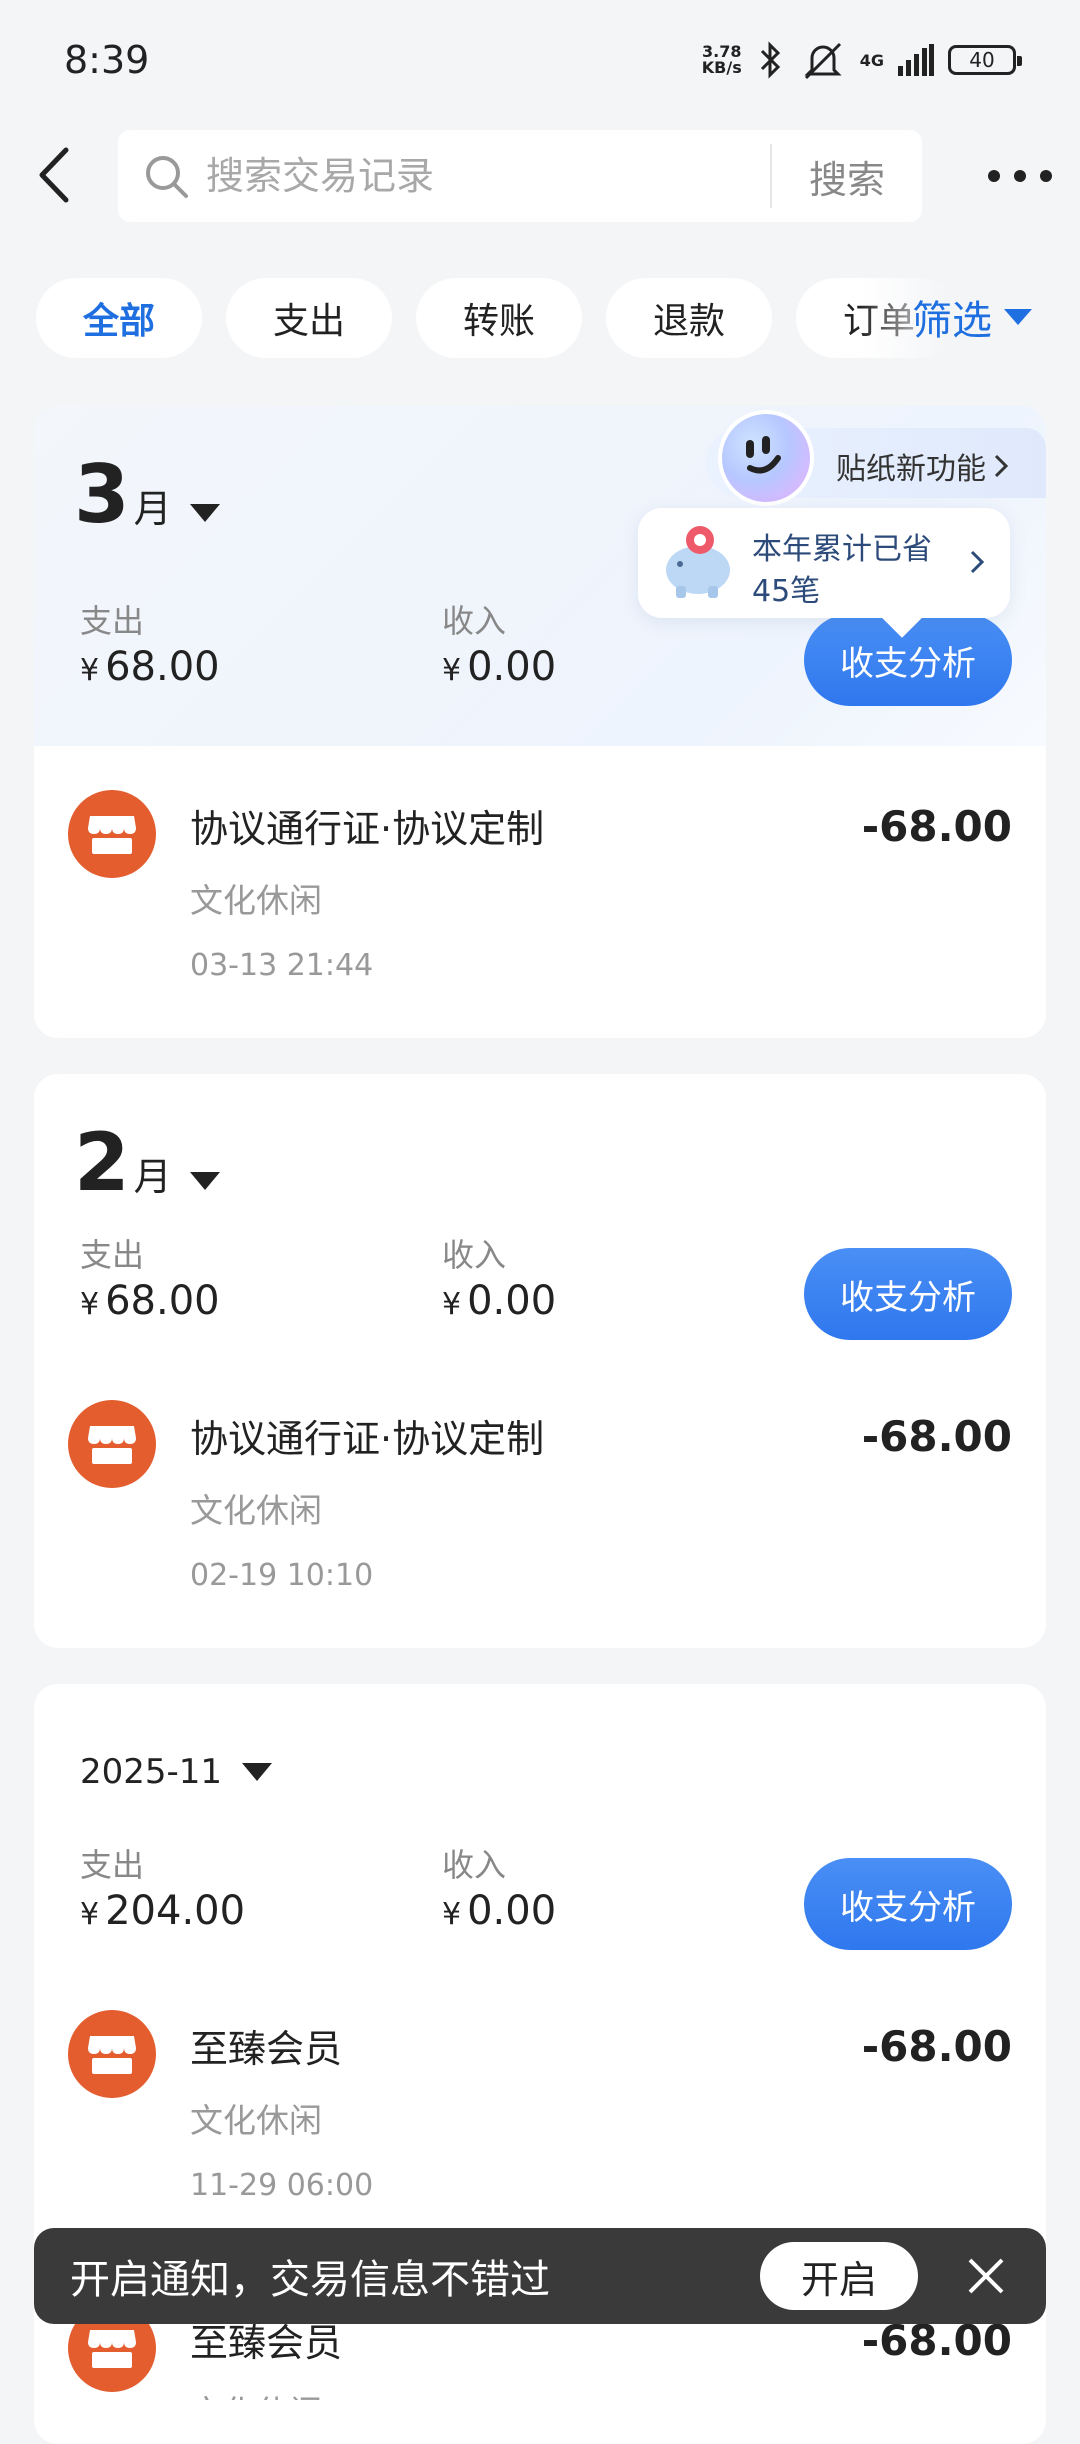 The height and width of the screenshot is (2444, 1080). Describe the element at coordinates (147, 1162) in the screenshot. I see `month-selector: 2 月` at that location.